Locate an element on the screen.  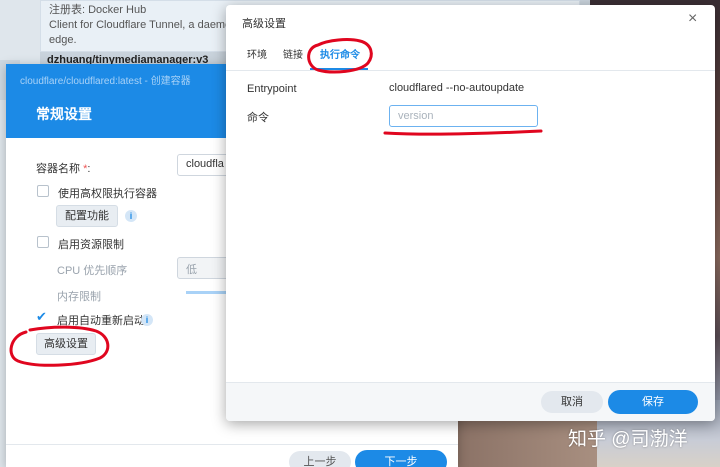
close-icon: × is located at coordinates (692, 19).